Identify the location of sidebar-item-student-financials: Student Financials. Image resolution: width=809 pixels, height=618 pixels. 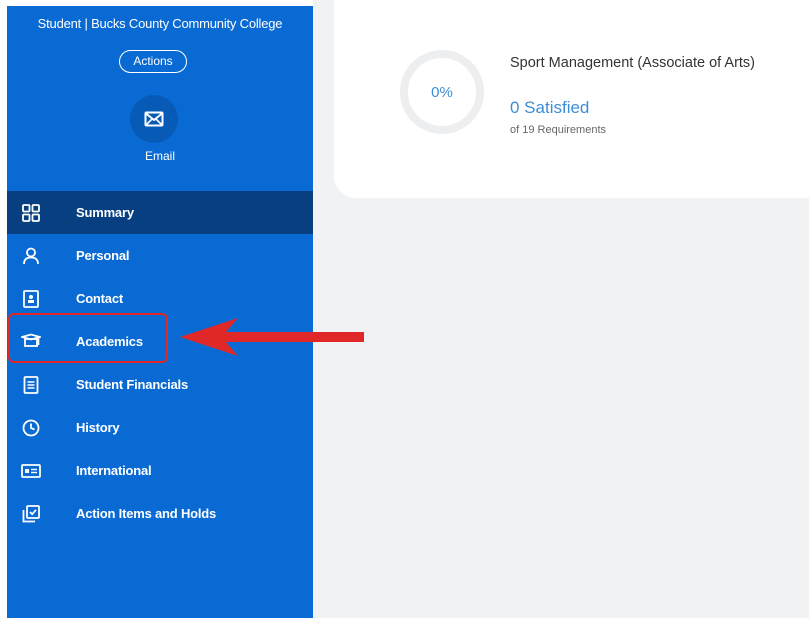
(160, 384).